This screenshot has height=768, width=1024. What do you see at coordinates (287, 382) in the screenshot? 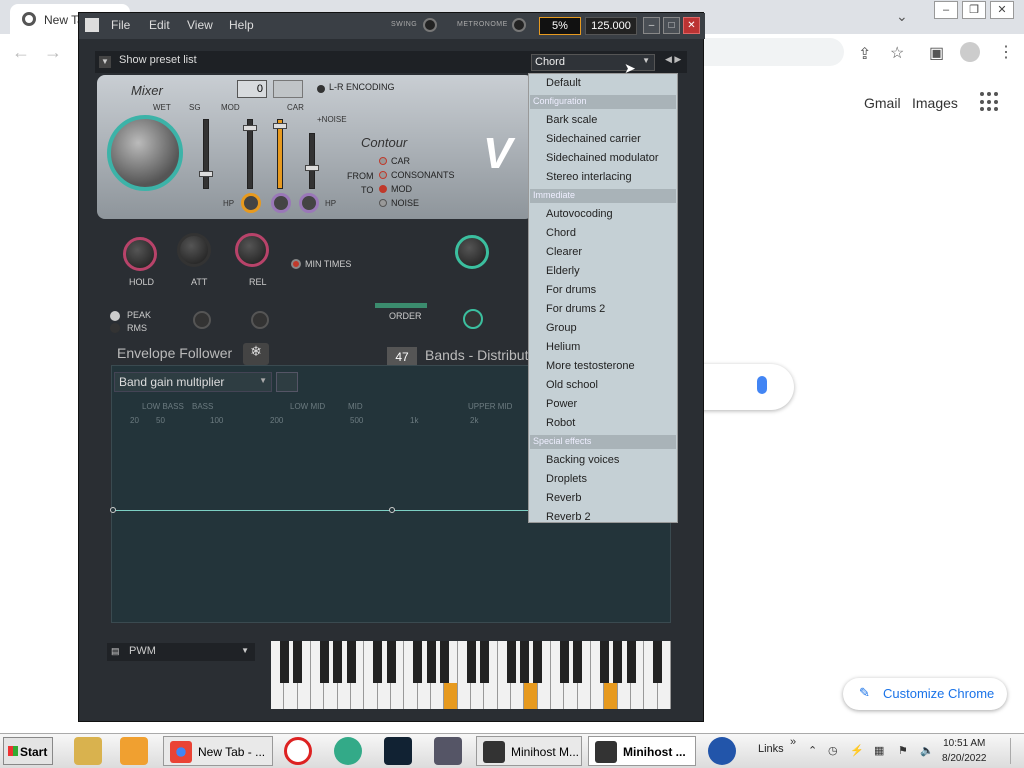
I see `graph-link-toggle` at bounding box center [287, 382].